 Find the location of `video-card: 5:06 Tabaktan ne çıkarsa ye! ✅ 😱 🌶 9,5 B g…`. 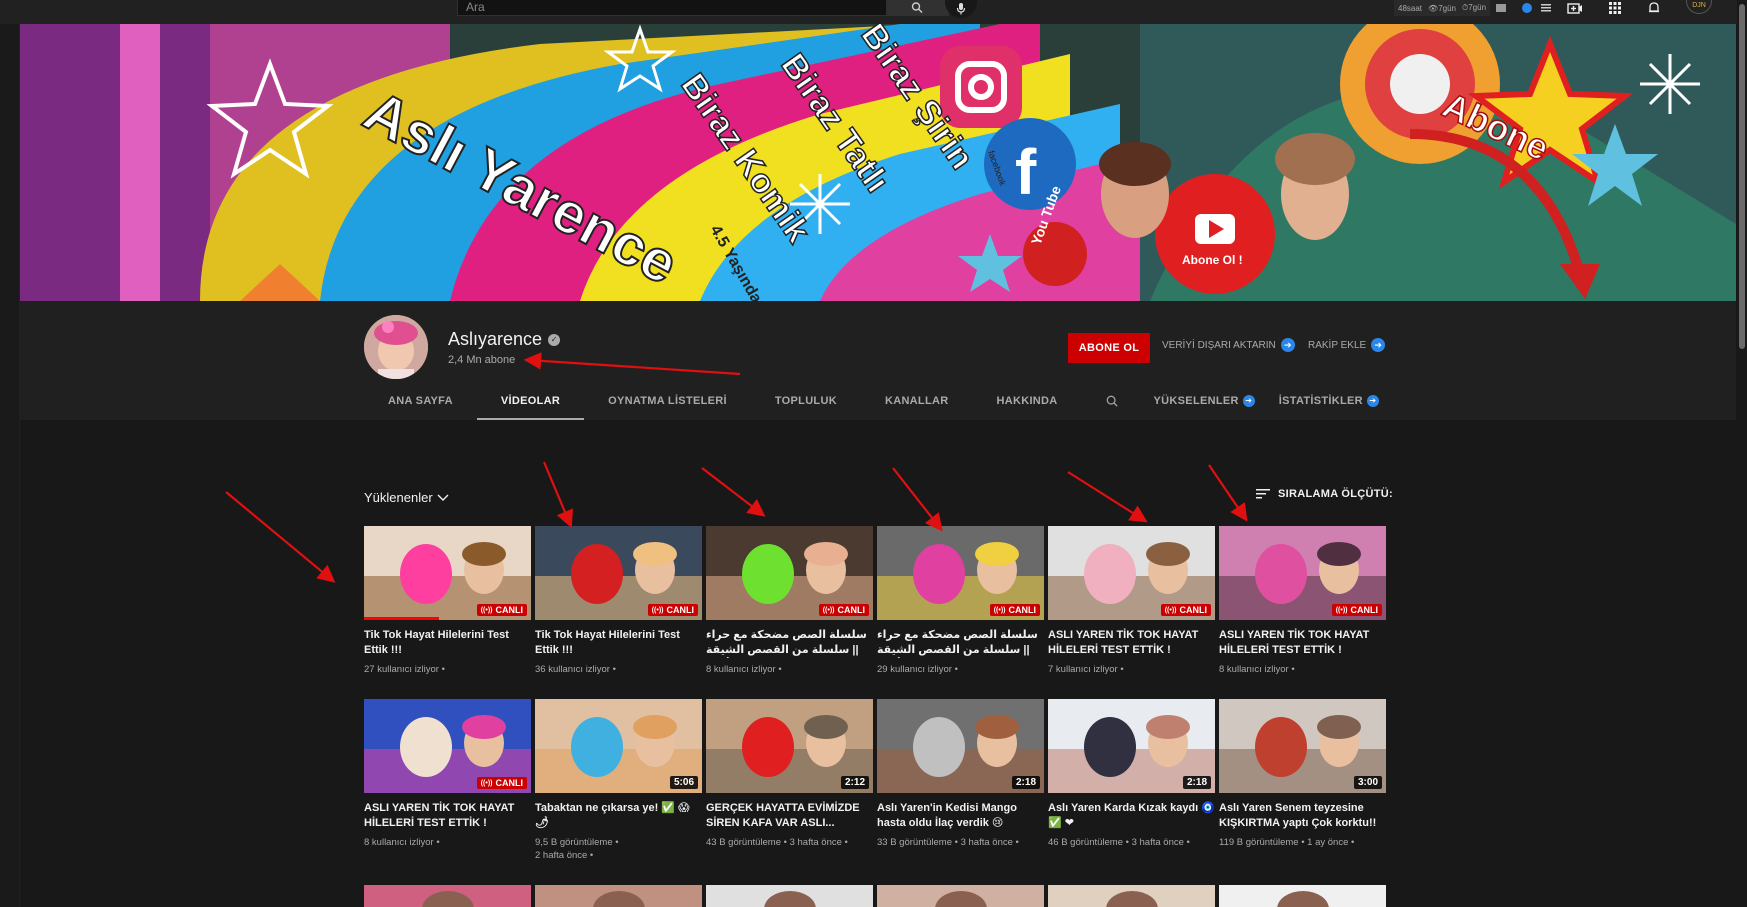

video-card: 5:06 Tabaktan ne çıkarsa ye! ✅ 😱 🌶 9,5 B g… is located at coordinates (618, 781).